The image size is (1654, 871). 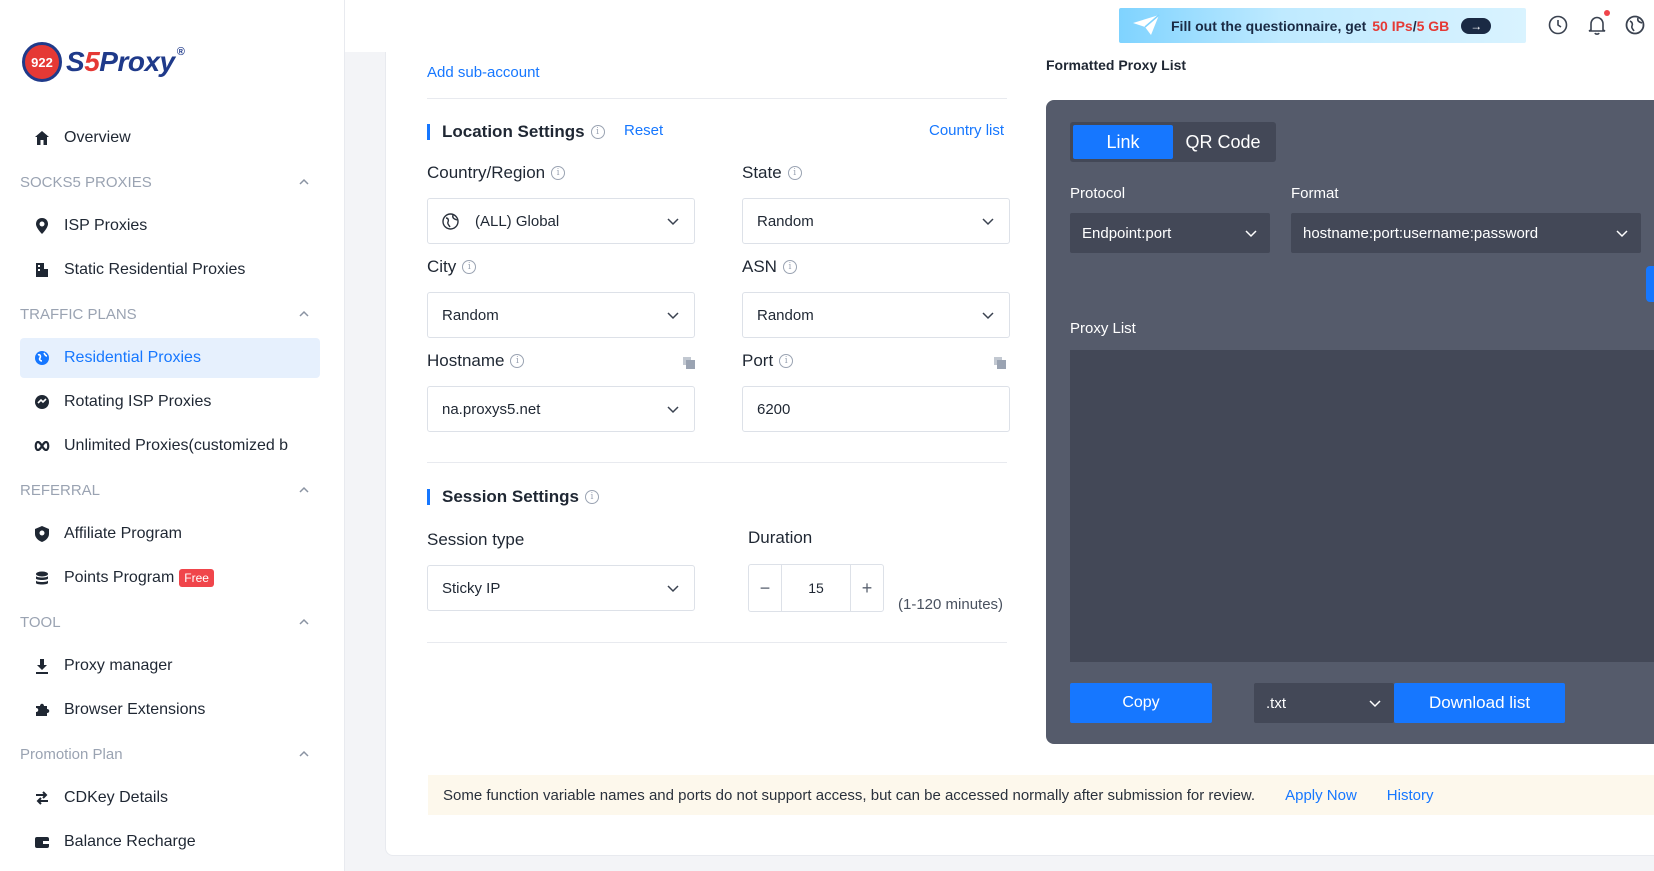 What do you see at coordinates (40, 622) in the screenshot?
I see `sidebar-group-title: TOOL` at bounding box center [40, 622].